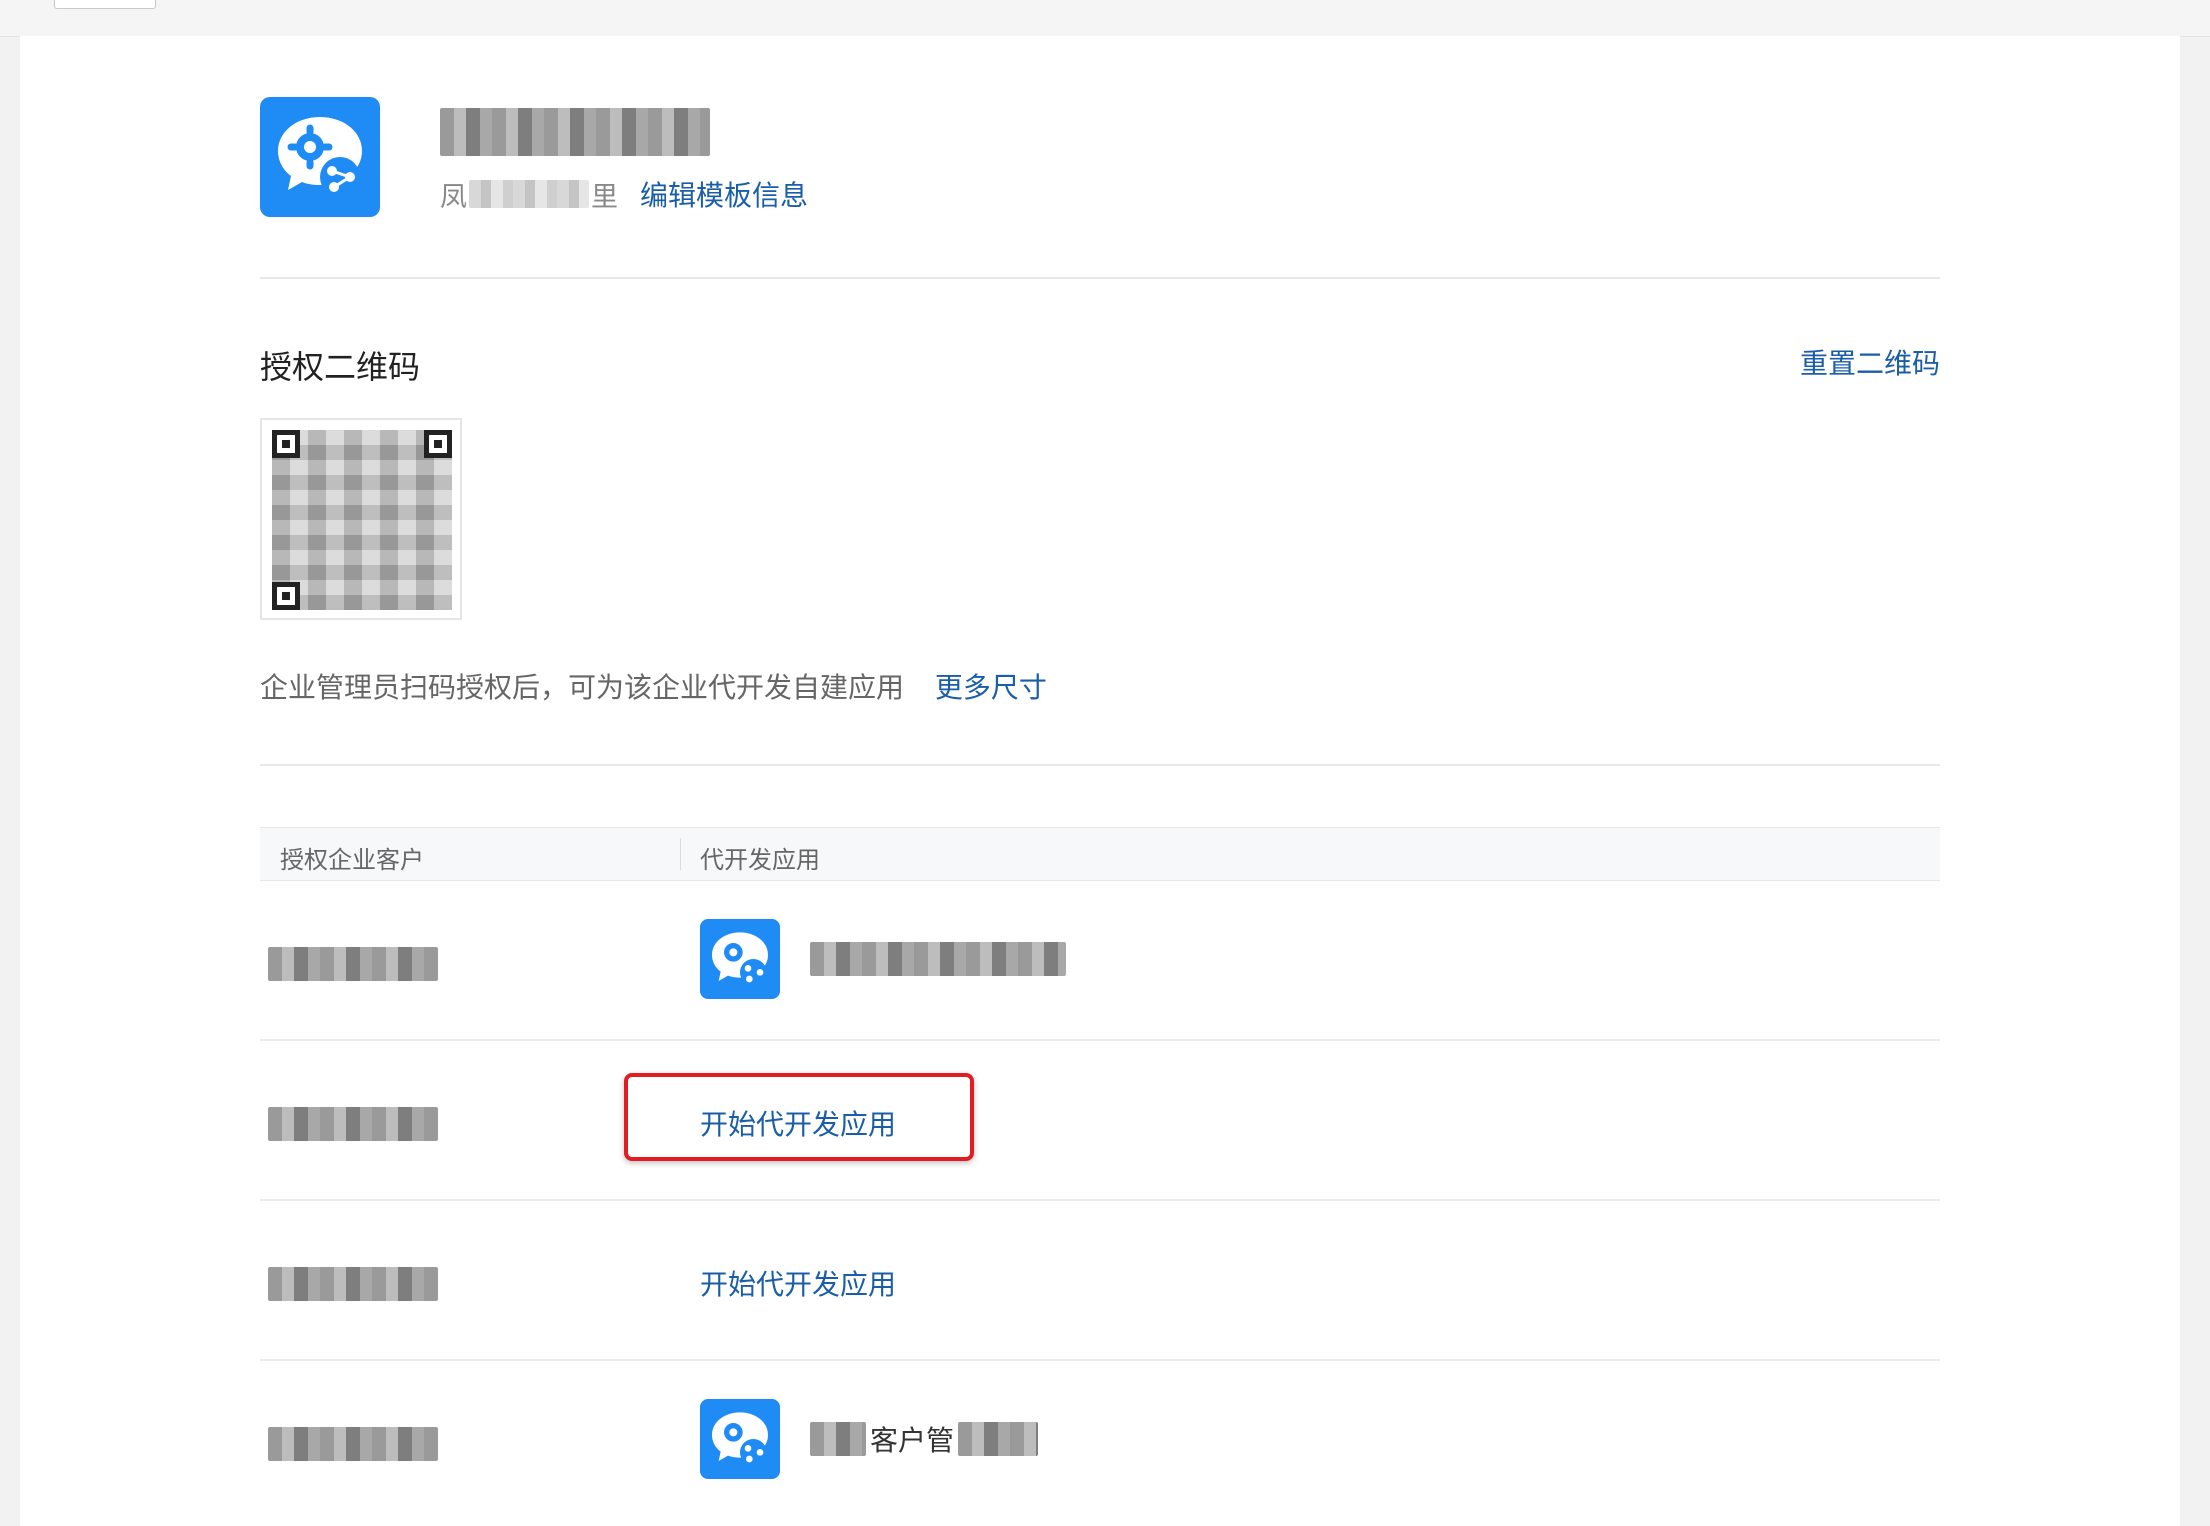  What do you see at coordinates (453, 197) in the screenshot?
I see `subtitle-prefix: 凤` at bounding box center [453, 197].